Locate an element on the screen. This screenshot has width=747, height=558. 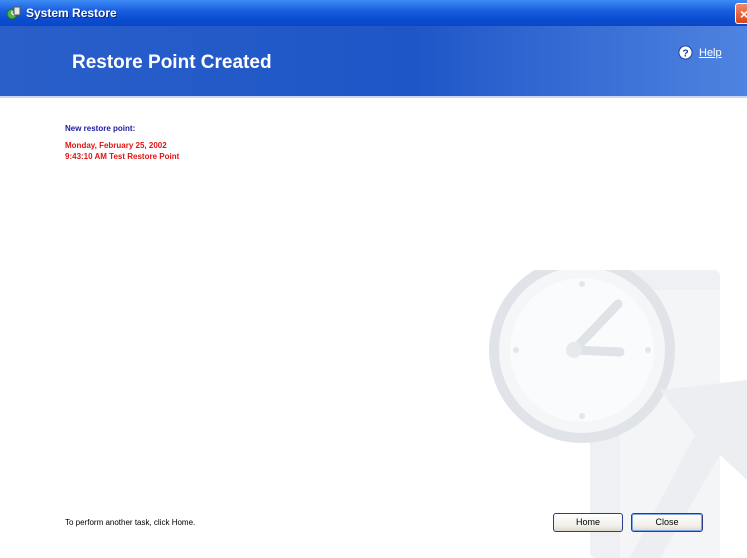
help-link: ? Help is located at coordinates (700, 52).